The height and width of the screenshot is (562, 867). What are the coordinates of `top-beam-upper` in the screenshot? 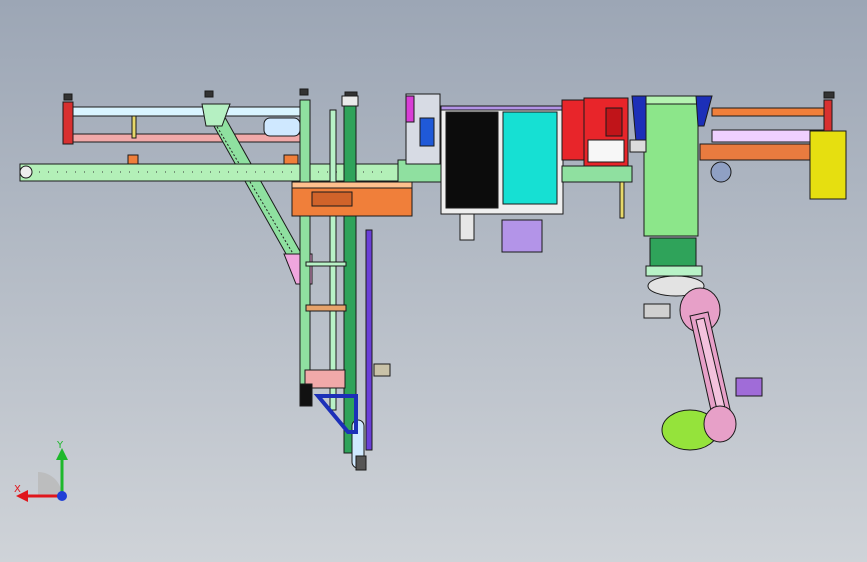 It's located at (186, 111).